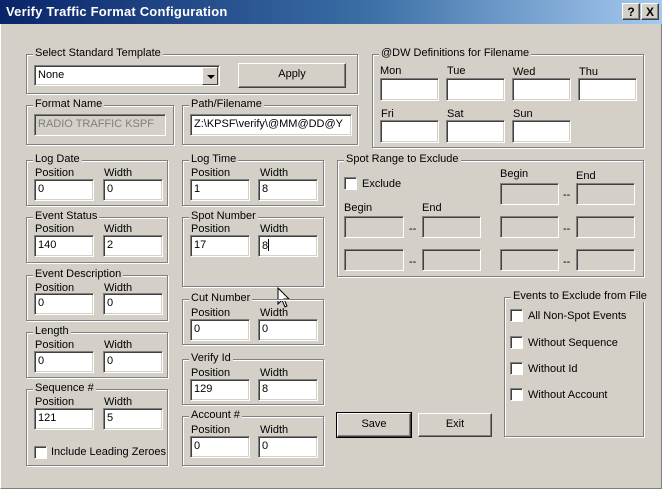 Image resolution: width=662 pixels, height=489 pixels. Describe the element at coordinates (541, 131) in the screenshot. I see `dw-sun-field` at that location.